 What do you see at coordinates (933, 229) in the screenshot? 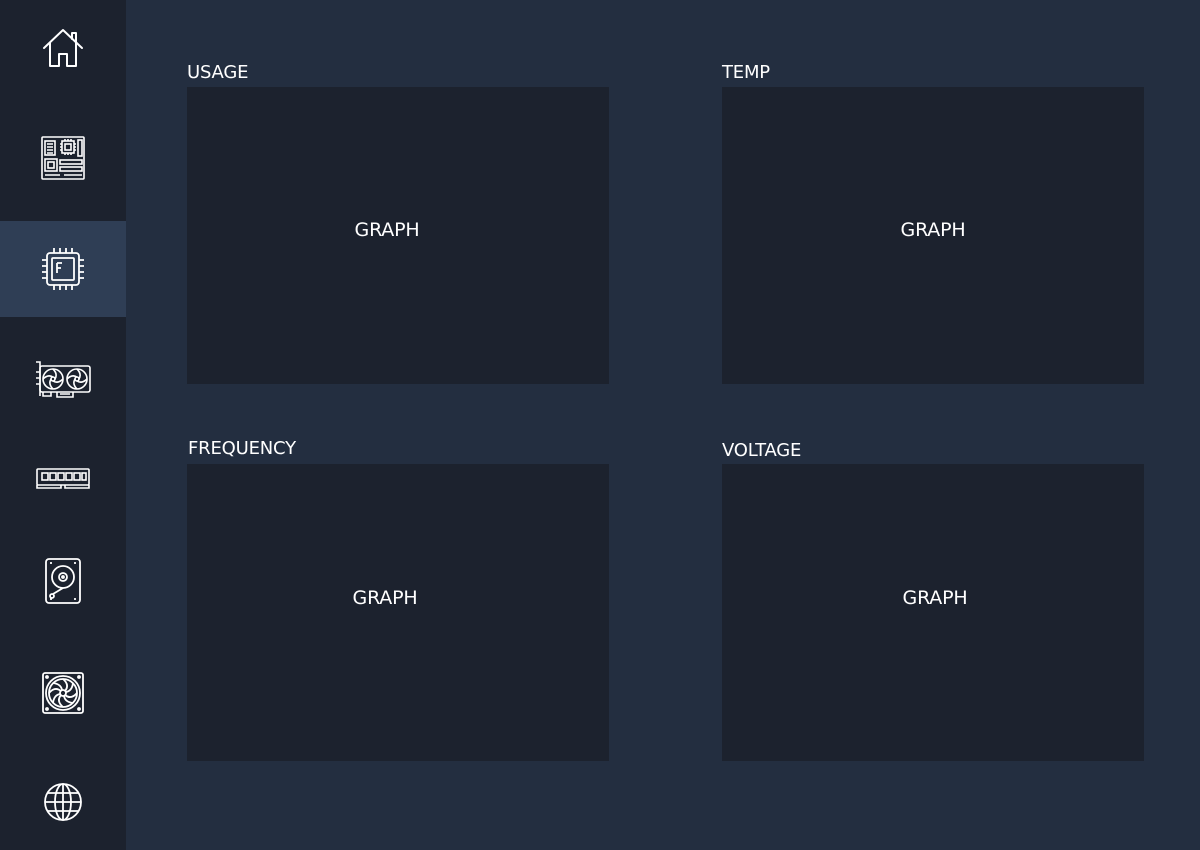
I see `temp-graph-placeholder: GRAPH` at bounding box center [933, 229].